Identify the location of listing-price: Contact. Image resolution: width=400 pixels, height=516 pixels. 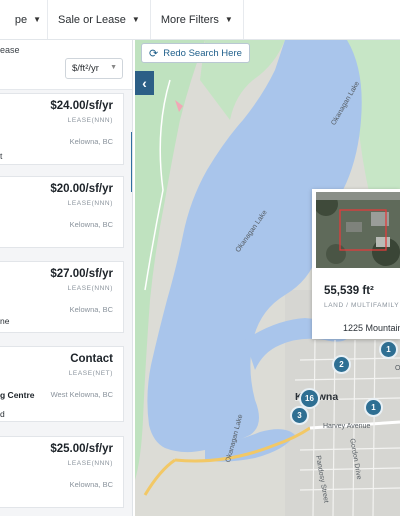
(91, 359).